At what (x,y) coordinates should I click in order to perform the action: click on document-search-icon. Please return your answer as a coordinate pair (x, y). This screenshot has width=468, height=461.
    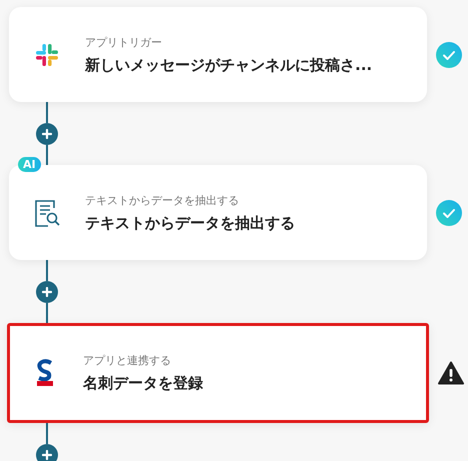
    Looking at the image, I should click on (47, 213).